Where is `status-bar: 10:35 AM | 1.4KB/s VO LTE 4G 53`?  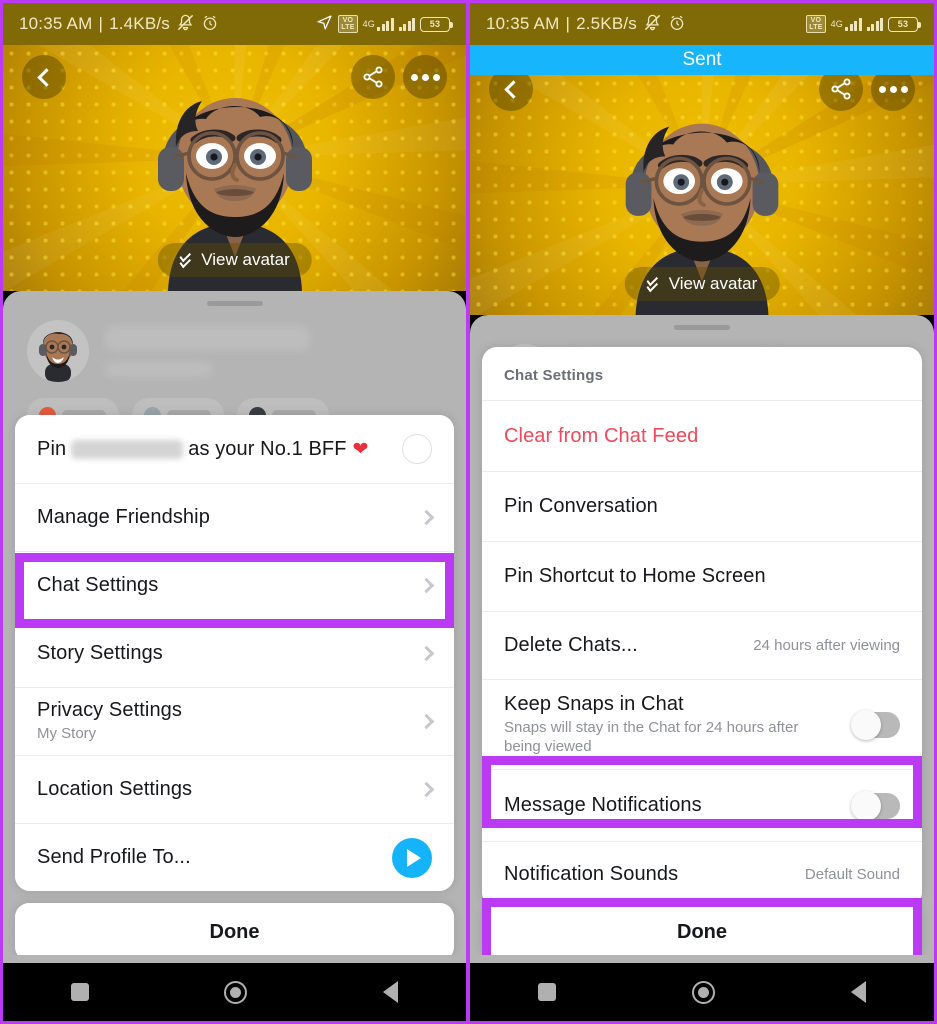
status-bar: 10:35 AM | 1.4KB/s VO LTE 4G 53 is located at coordinates (234, 24).